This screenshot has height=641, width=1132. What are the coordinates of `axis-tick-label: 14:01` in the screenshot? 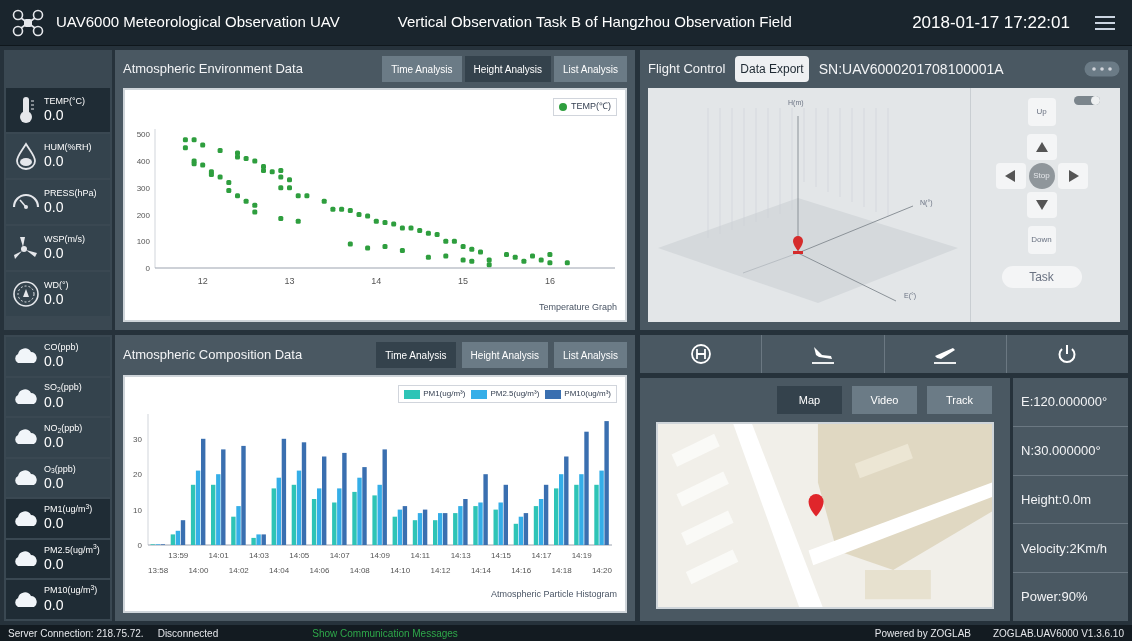 It's located at (218, 555).